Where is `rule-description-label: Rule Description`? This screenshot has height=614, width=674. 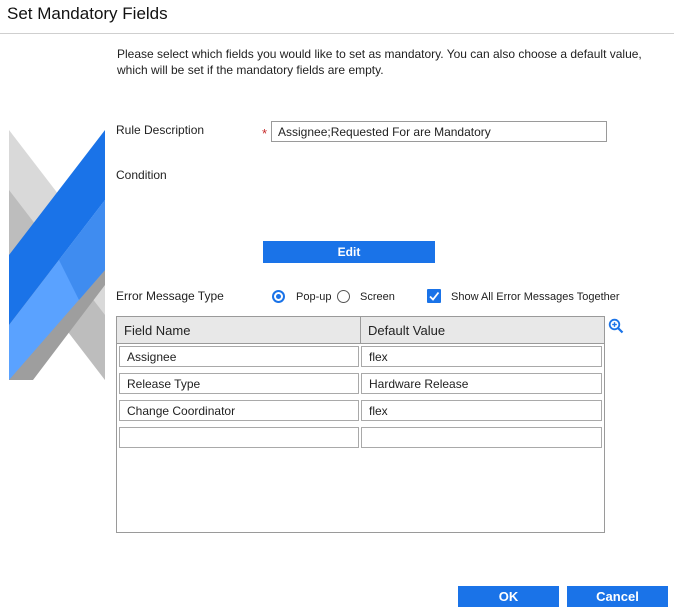
rule-description-label: Rule Description is located at coordinates (160, 130).